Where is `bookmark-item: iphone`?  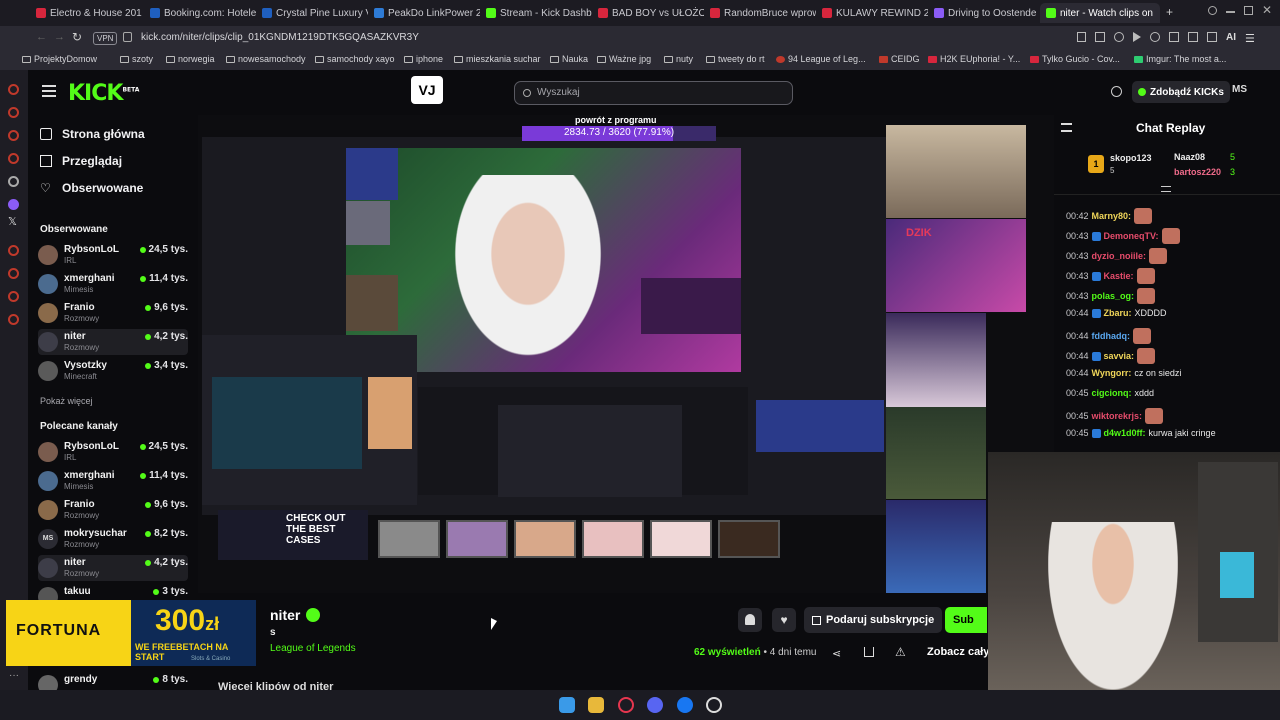 bookmark-item: iphone is located at coordinates (423, 59).